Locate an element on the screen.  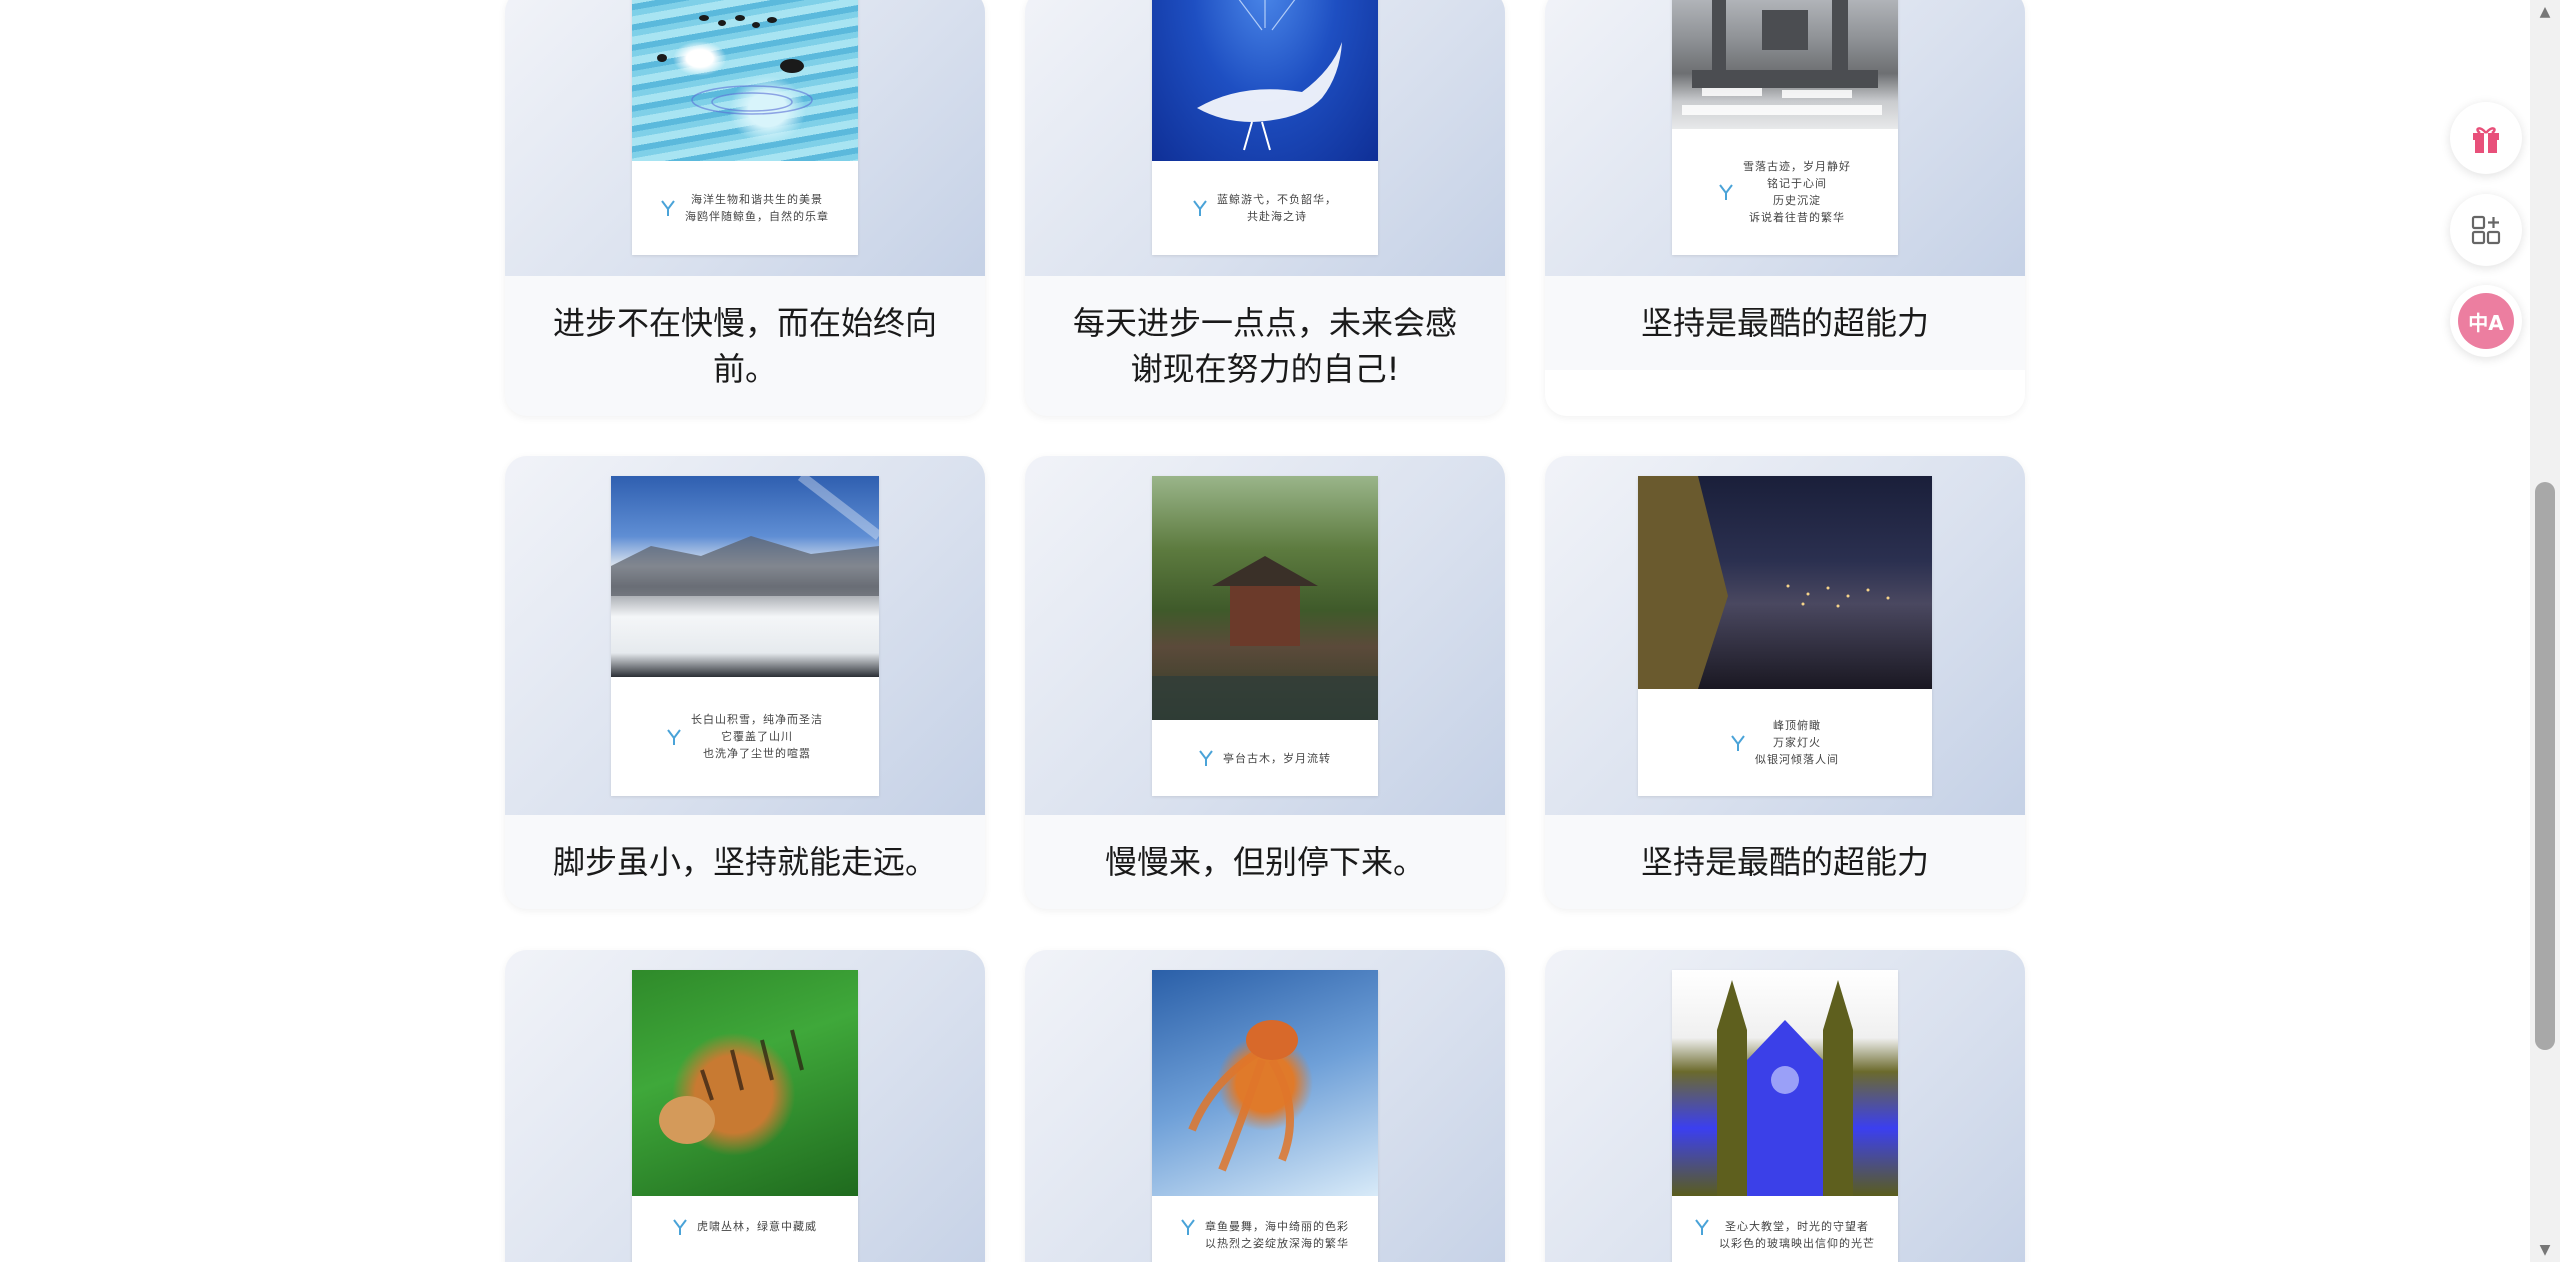
card-media: 圣心大教堂，时光的守望者 以彩色的玻璃映出信仰的光芒 is located at coordinates (1785, 1106).